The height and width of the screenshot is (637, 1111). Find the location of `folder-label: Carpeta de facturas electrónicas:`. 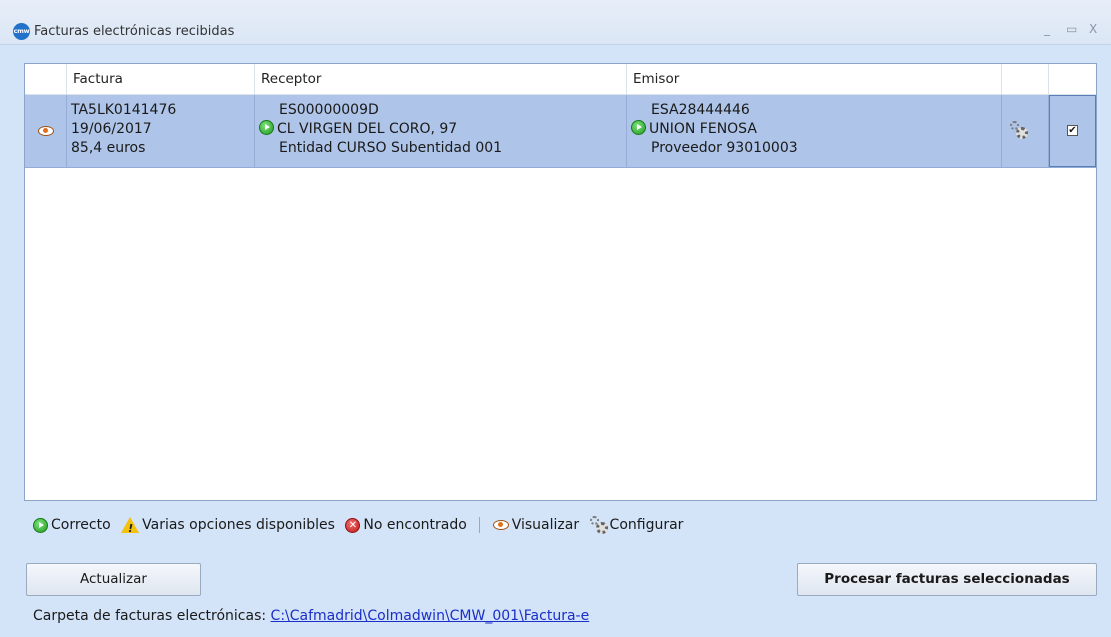

folder-label: Carpeta de facturas electrónicas: is located at coordinates (150, 616).